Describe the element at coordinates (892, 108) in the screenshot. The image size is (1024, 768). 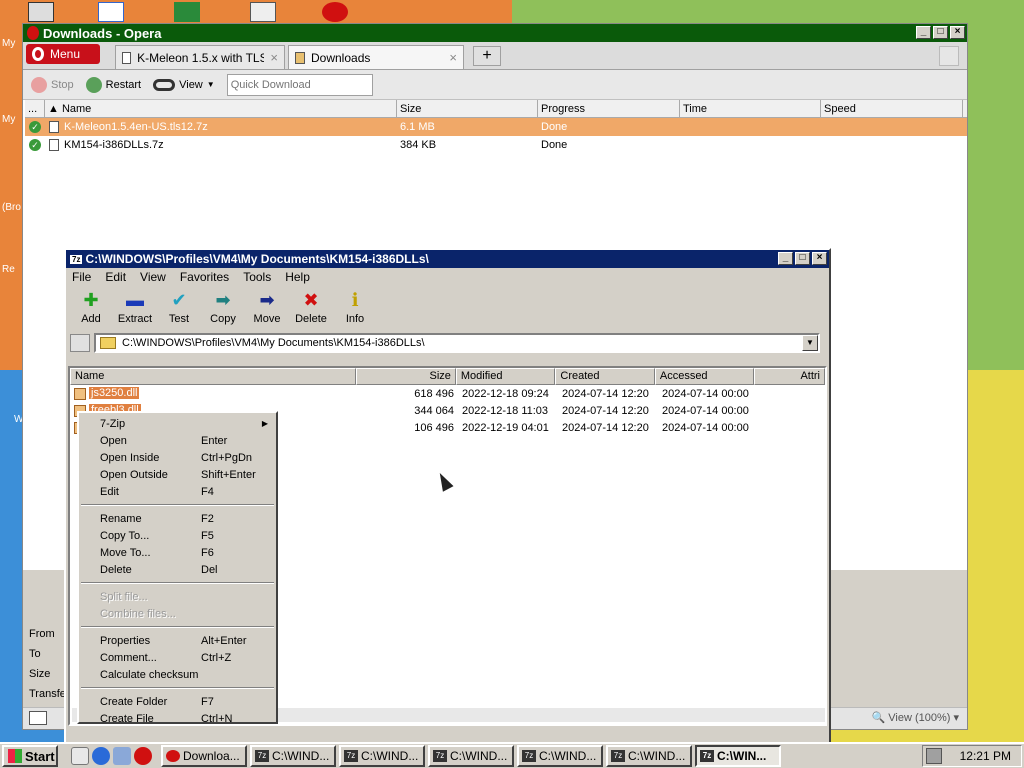
I see `col-speed: Speed` at that location.